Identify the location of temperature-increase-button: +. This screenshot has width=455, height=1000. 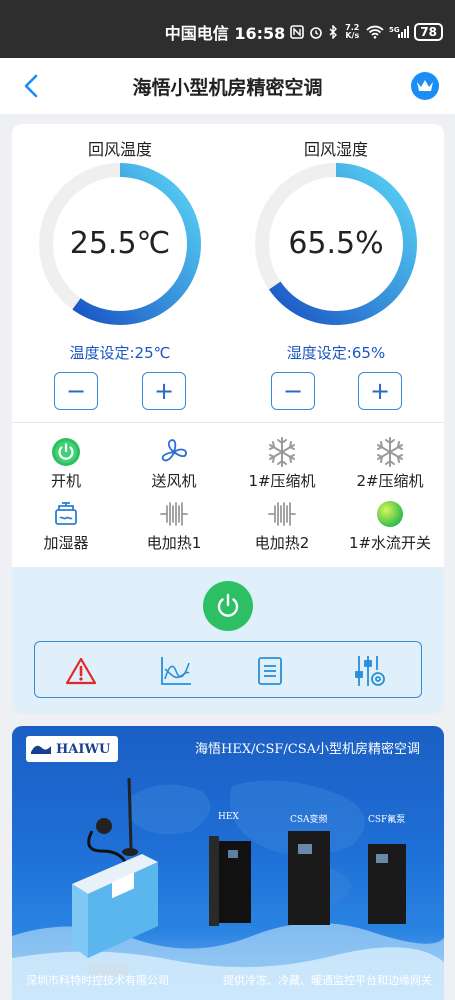
(164, 391).